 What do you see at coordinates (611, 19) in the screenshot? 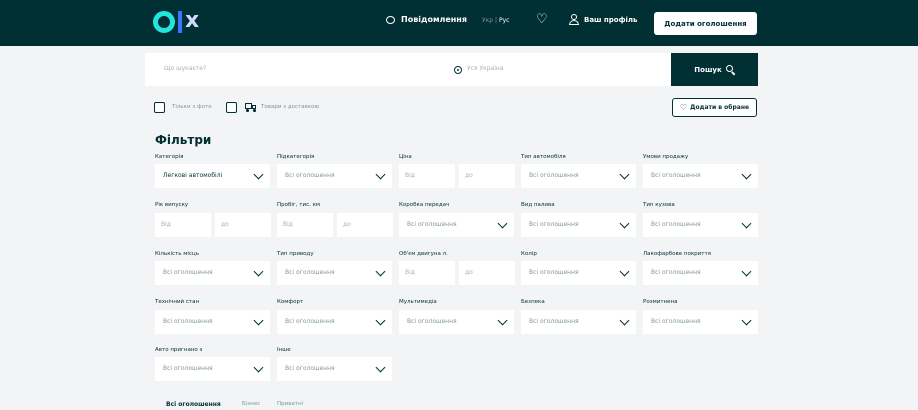
I see `profile-label: Ваш профіль` at bounding box center [611, 19].